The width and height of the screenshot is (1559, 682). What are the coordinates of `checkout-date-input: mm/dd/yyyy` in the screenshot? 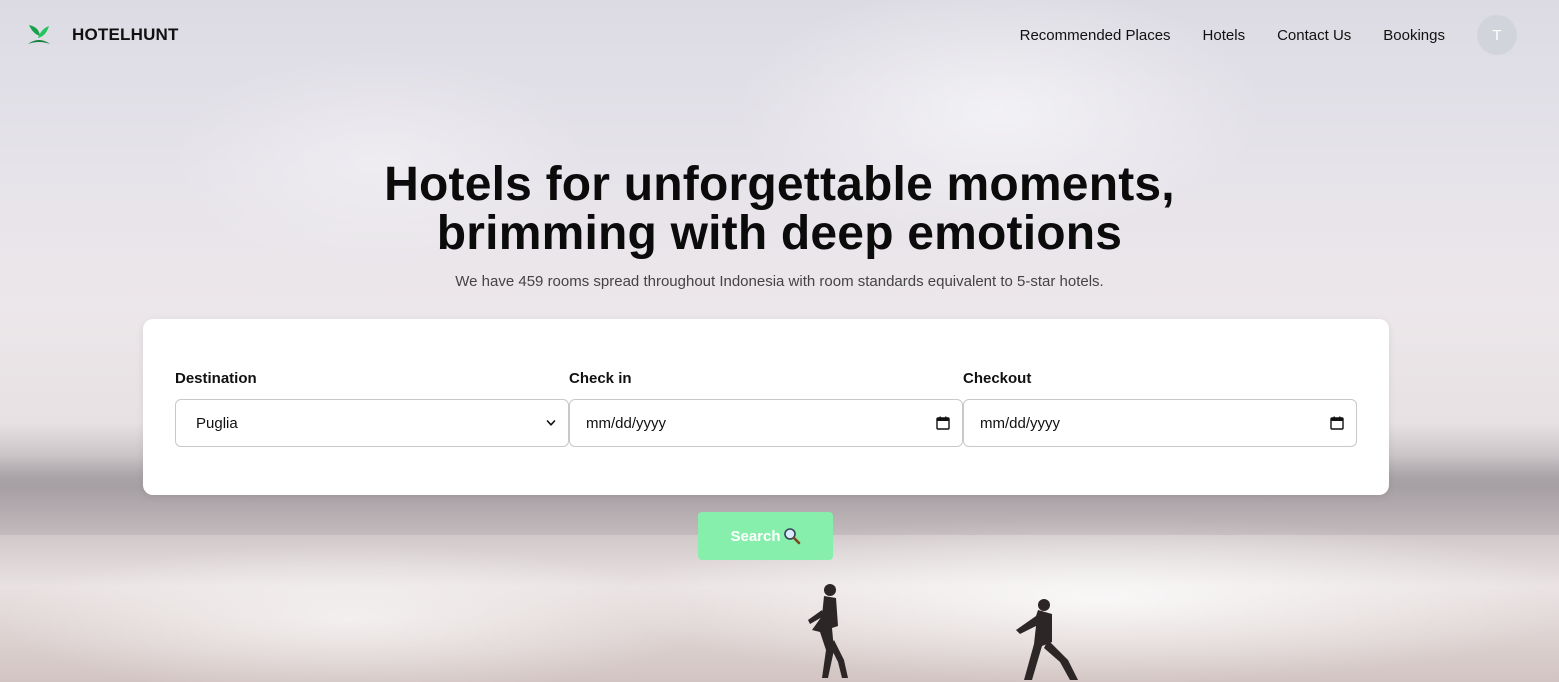 It's located at (1160, 423).